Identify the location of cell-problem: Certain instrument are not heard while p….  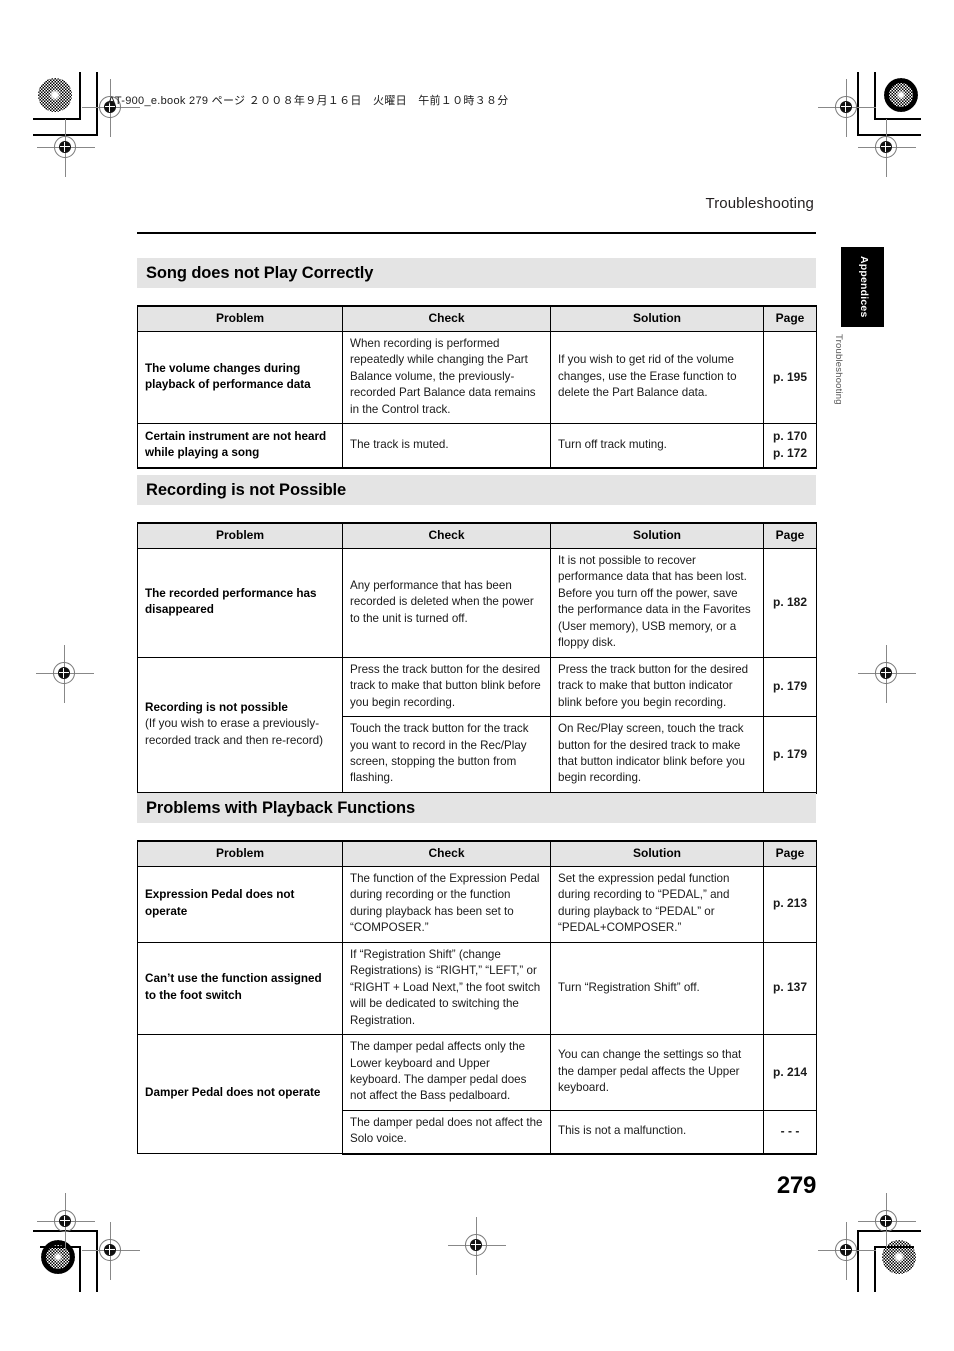
(240, 446).